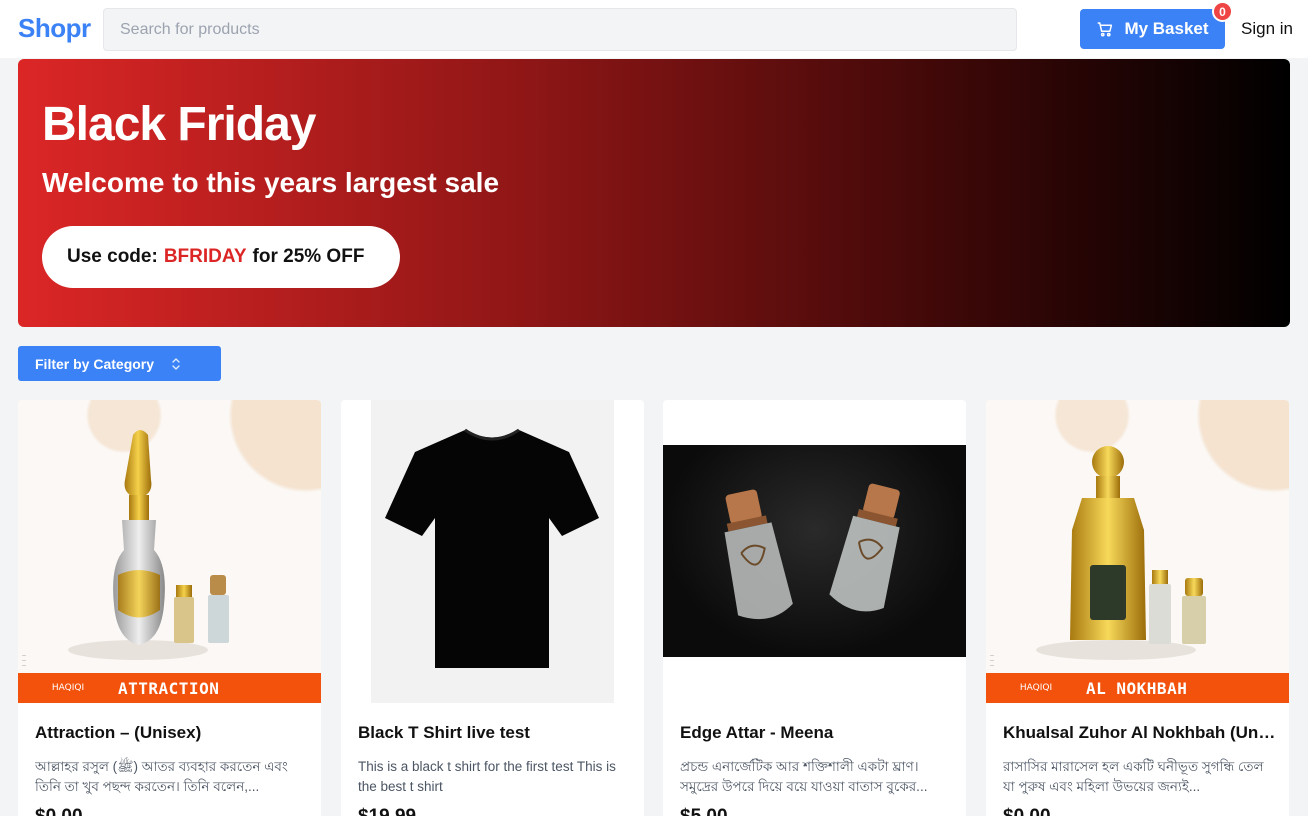 This screenshot has height=816, width=1308. Describe the element at coordinates (176, 363) in the screenshot. I see `chevron-up-down-icon` at that location.